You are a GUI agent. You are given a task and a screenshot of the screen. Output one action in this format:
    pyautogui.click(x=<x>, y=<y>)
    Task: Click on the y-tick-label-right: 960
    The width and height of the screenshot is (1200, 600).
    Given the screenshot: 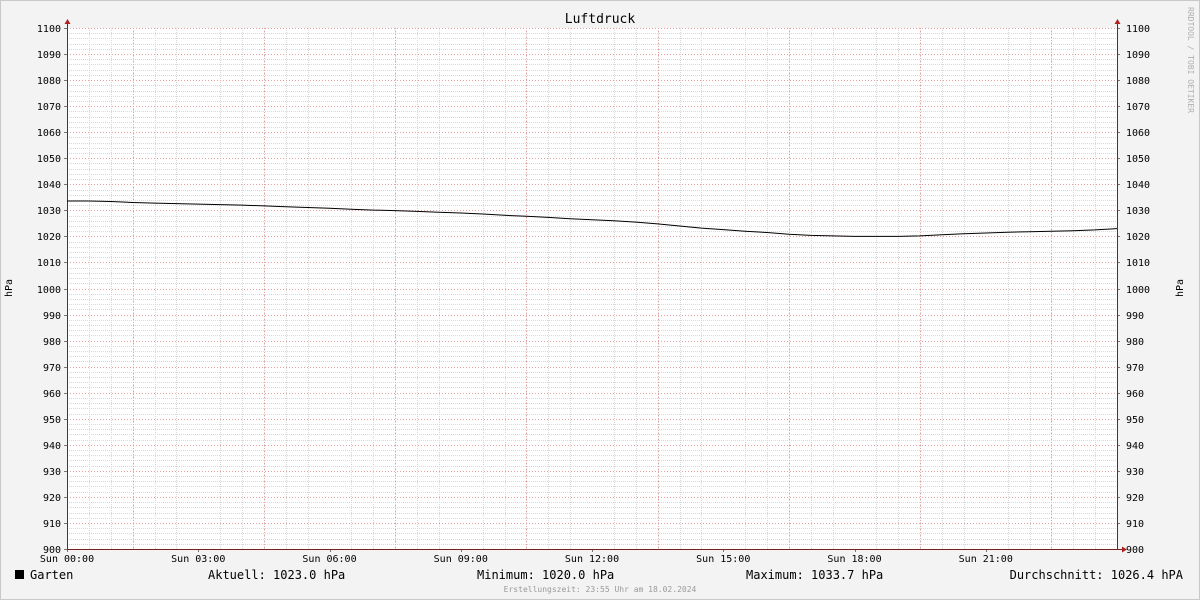 What is the action you would take?
    pyautogui.click(x=1135, y=394)
    